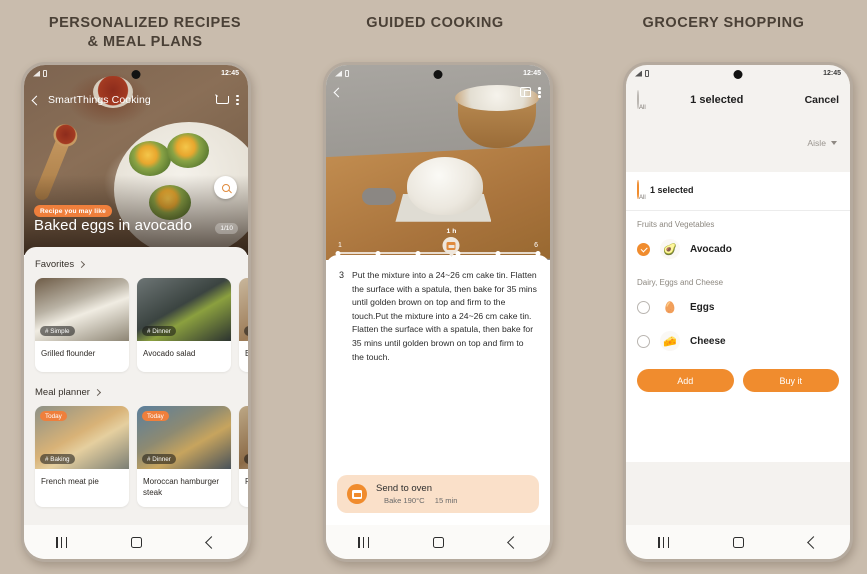  Describe the element at coordinates (73, 211) in the screenshot. I see `recipe-suggestion-badge: Recipe you may like` at that location.